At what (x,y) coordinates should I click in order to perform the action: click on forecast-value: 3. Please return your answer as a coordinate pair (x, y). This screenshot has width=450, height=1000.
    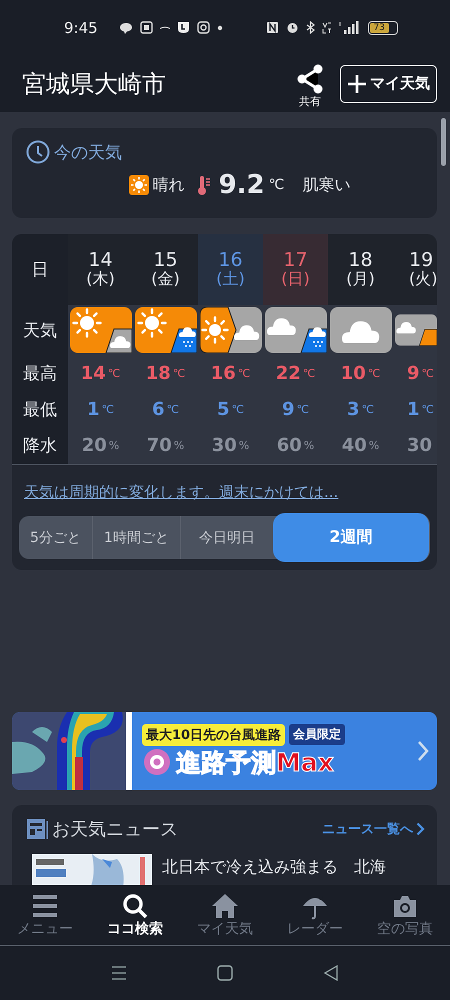
    Looking at the image, I should click on (353, 409).